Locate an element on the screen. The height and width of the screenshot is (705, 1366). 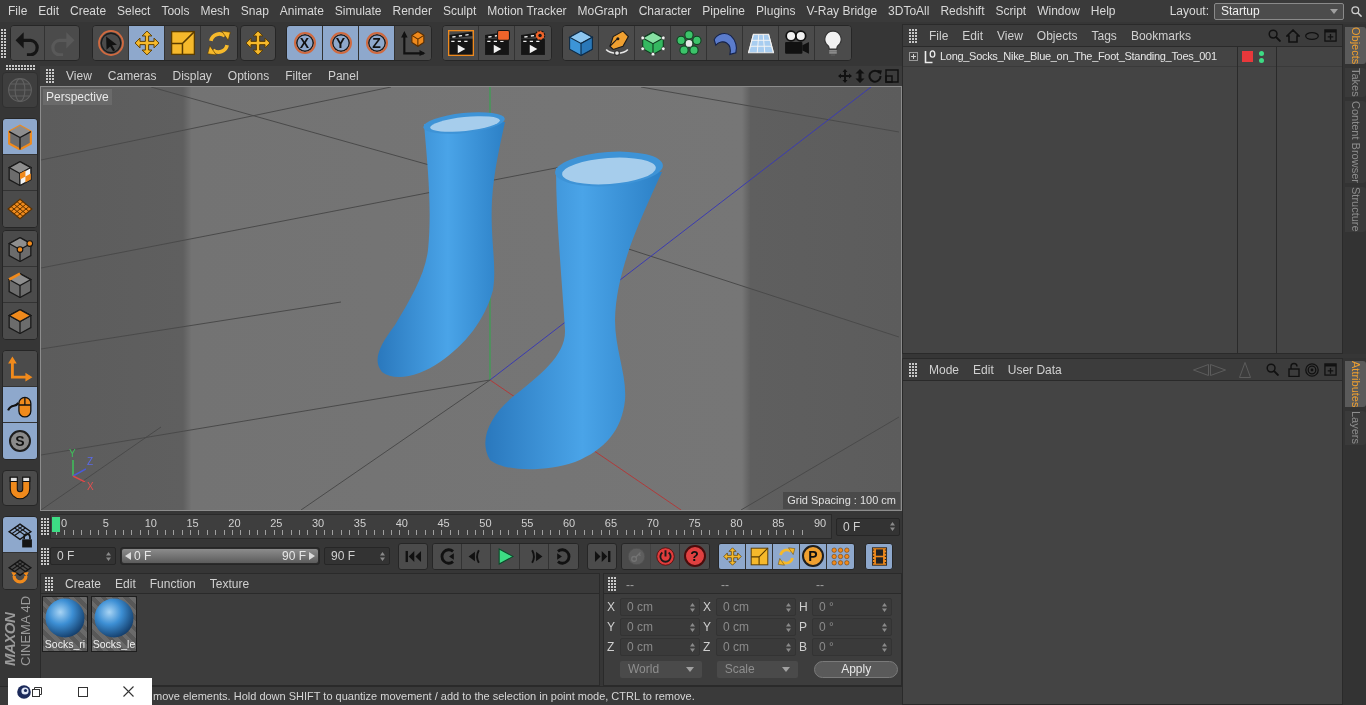
menu-item: Tools is located at coordinates (175, 11).